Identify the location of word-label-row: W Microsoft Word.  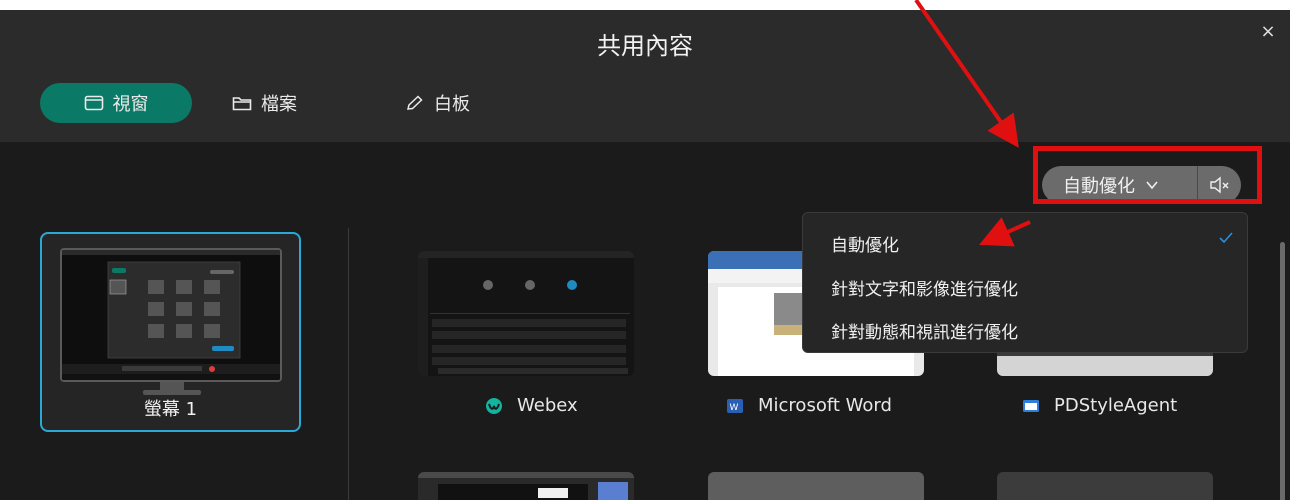
(809, 405).